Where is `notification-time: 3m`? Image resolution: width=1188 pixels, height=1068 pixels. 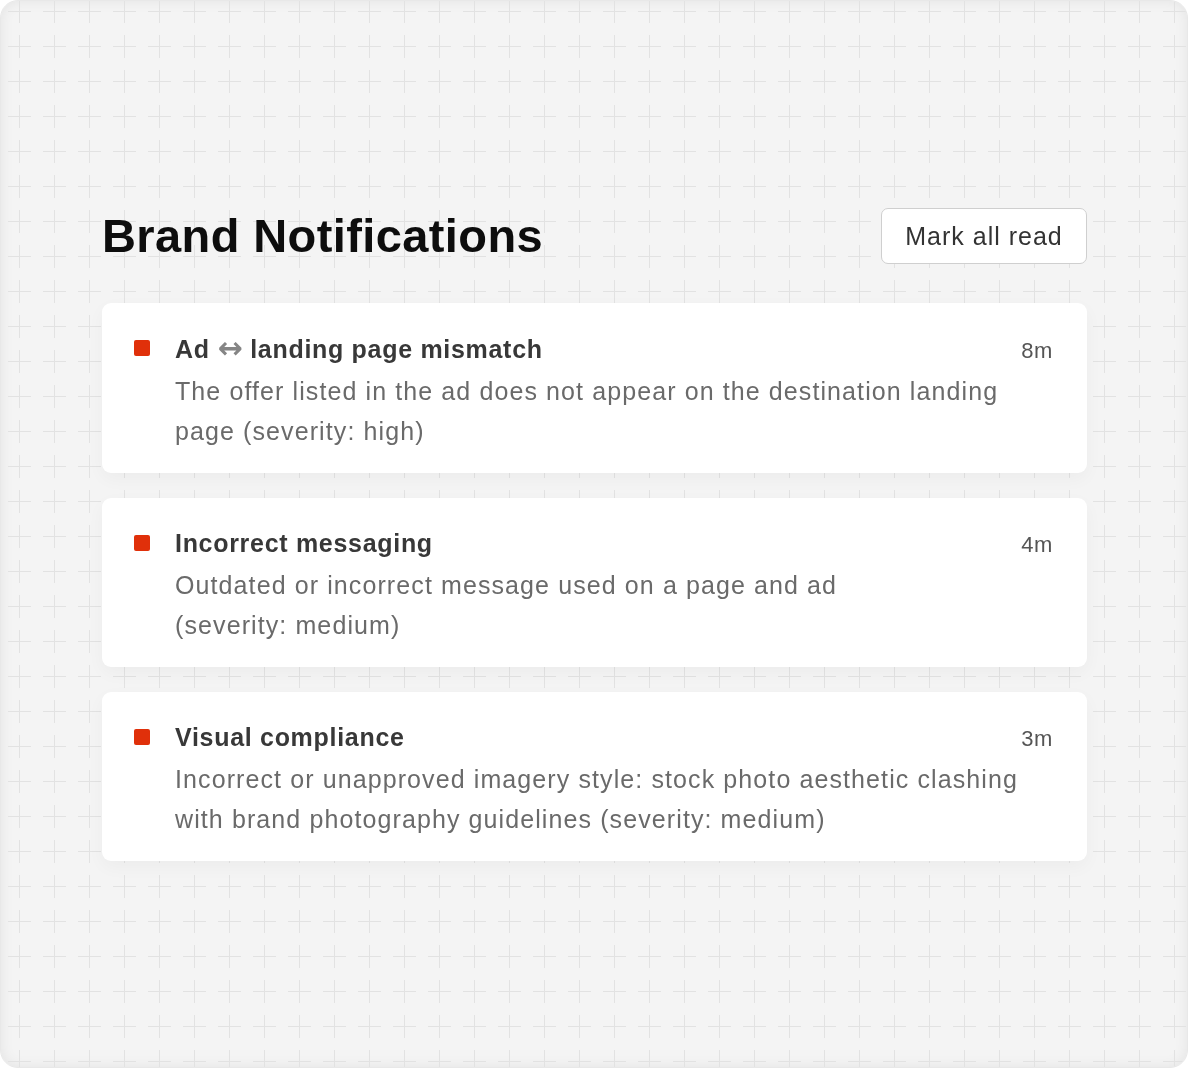 notification-time: 3m is located at coordinates (1037, 739).